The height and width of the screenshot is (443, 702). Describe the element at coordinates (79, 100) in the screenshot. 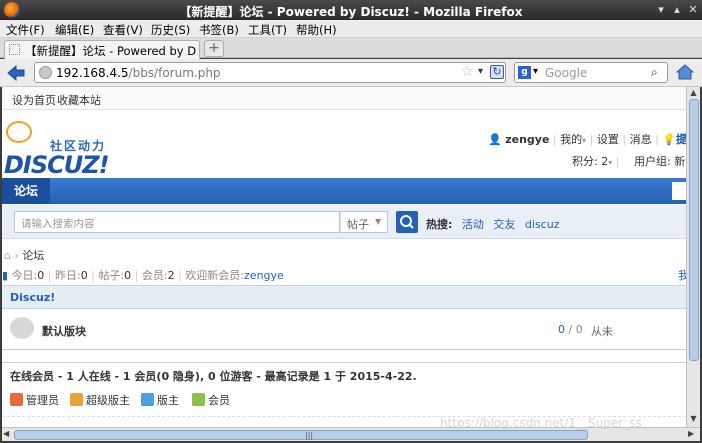

I see `bookmark-site-link: 收藏本站` at that location.